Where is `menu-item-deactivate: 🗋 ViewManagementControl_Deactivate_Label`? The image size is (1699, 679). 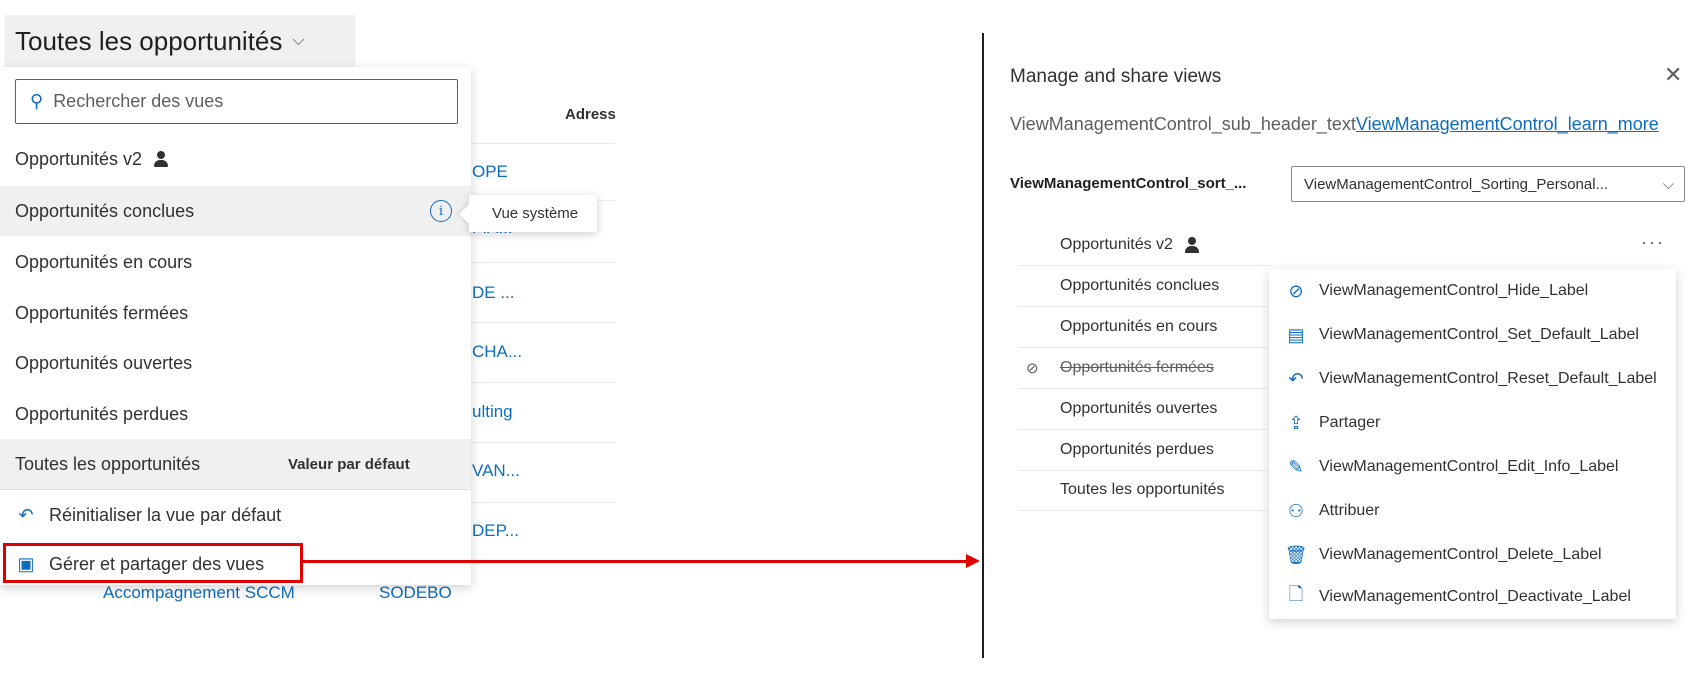
menu-item-deactivate: 🗋 ViewManagementControl_Deactivate_Label is located at coordinates (1472, 597).